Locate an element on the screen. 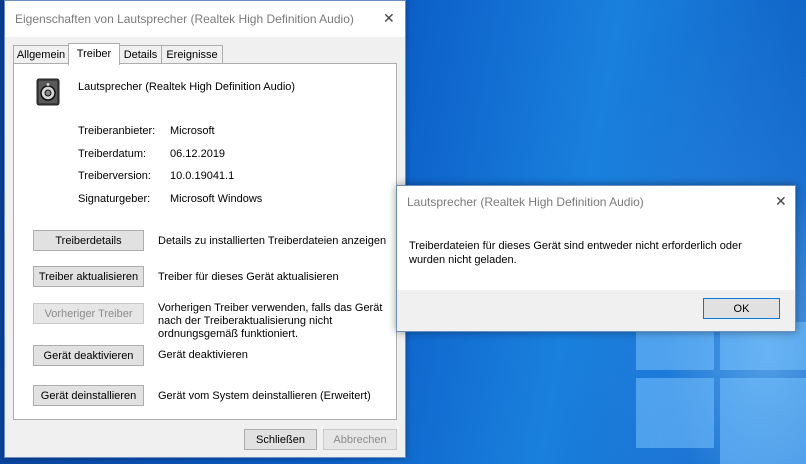 This screenshot has height=464, width=806. close-button: Schließen is located at coordinates (280, 439).